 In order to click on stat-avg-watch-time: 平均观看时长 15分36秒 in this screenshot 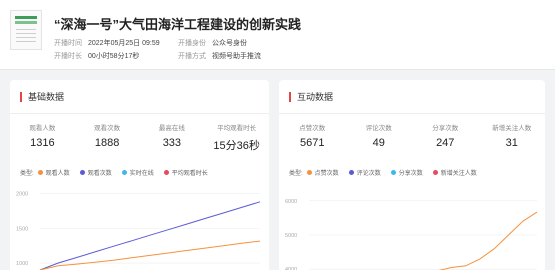, I will do `click(236, 138)`.